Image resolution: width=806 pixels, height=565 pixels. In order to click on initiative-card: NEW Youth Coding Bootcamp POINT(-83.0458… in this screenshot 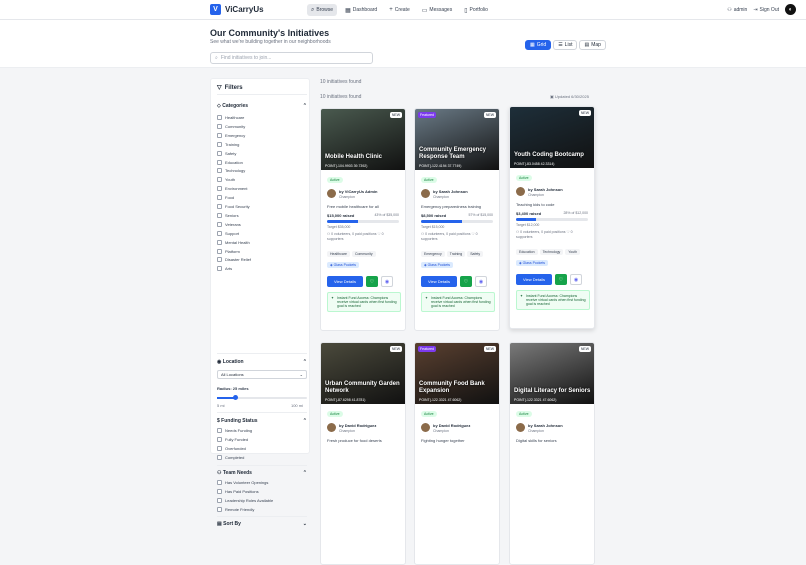, I will do `click(552, 217)`.